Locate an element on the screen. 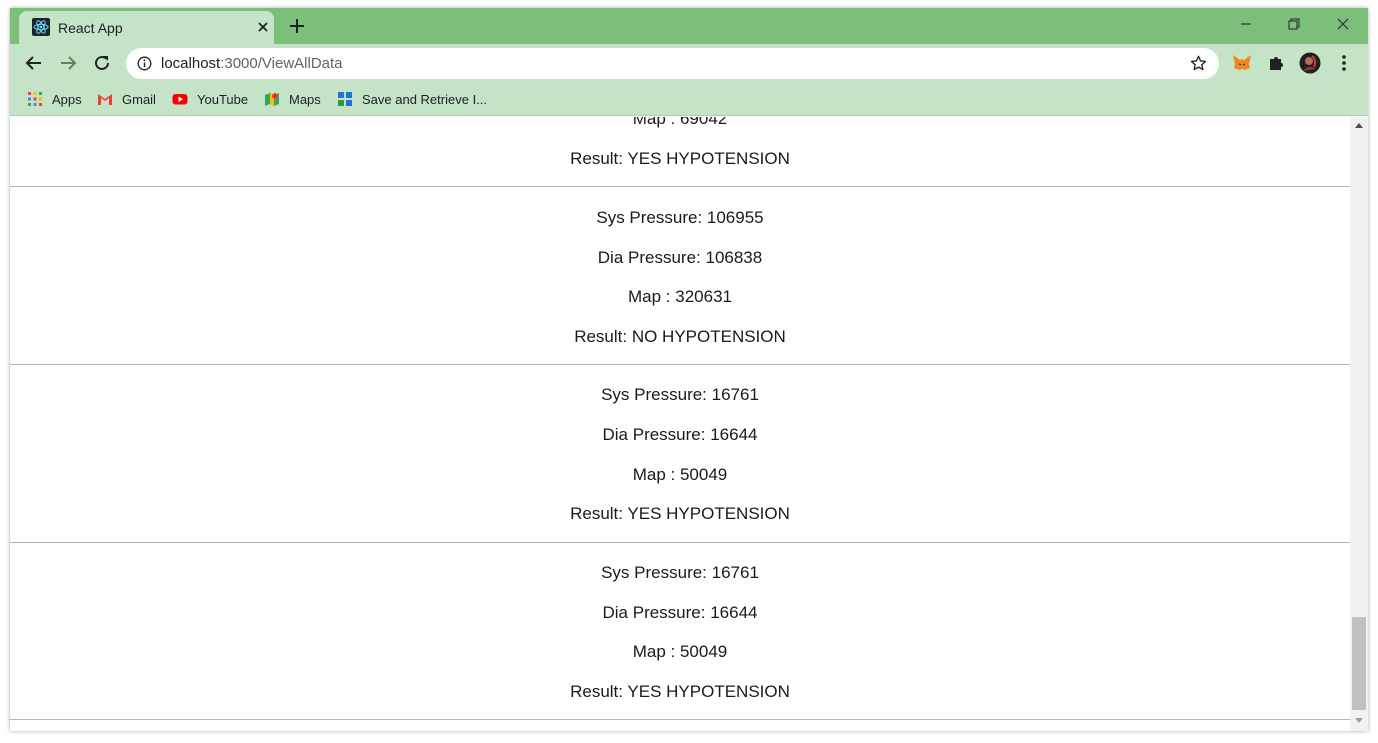 This screenshot has width=1378, height=743. browser-toolbar: localhost:3000/ViewAllData is located at coordinates (689, 63).